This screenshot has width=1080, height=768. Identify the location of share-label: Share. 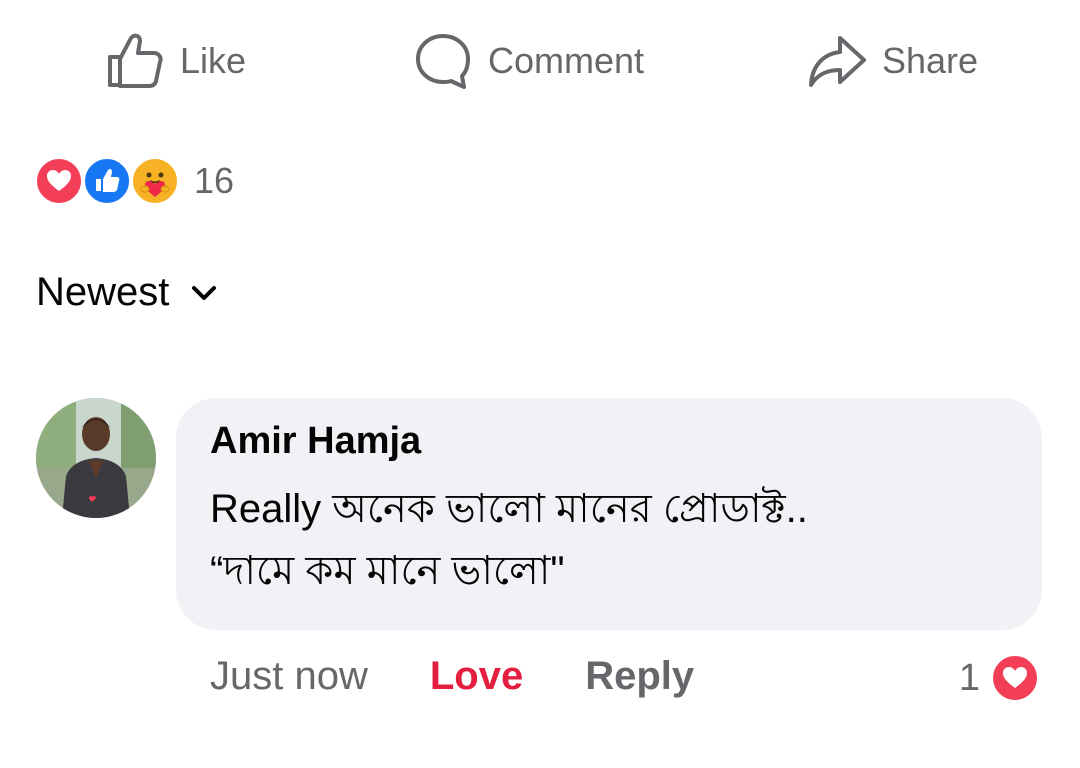
(930, 60).